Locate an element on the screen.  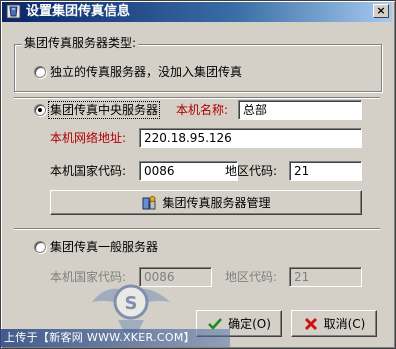
group-fax-server-manage-button: 集团传真服务器管理 is located at coordinates (206, 202).